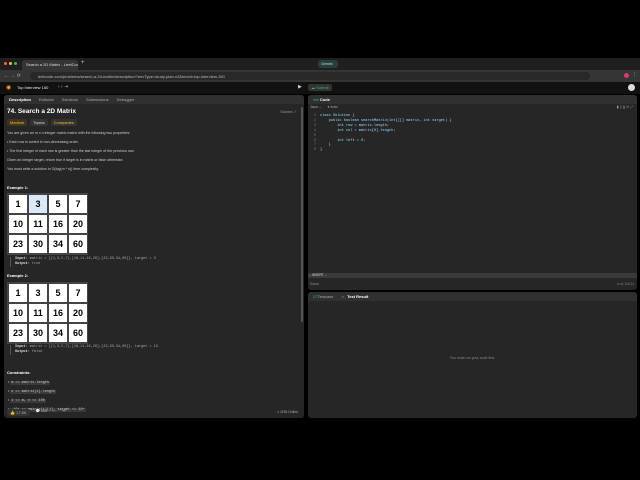 This screenshot has width=640, height=480. Describe the element at coordinates (69, 99) in the screenshot. I see `tab-solutions: Solutions` at that location.